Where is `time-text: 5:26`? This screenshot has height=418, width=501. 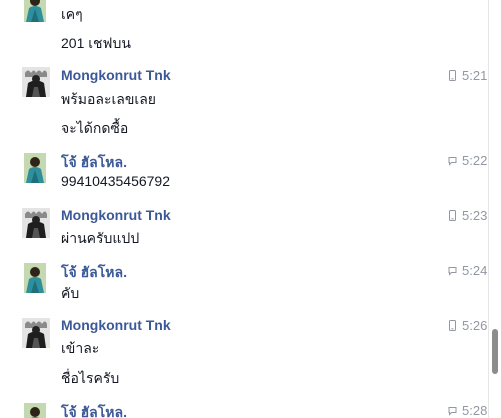
time-text: 5:26 is located at coordinates (475, 325).